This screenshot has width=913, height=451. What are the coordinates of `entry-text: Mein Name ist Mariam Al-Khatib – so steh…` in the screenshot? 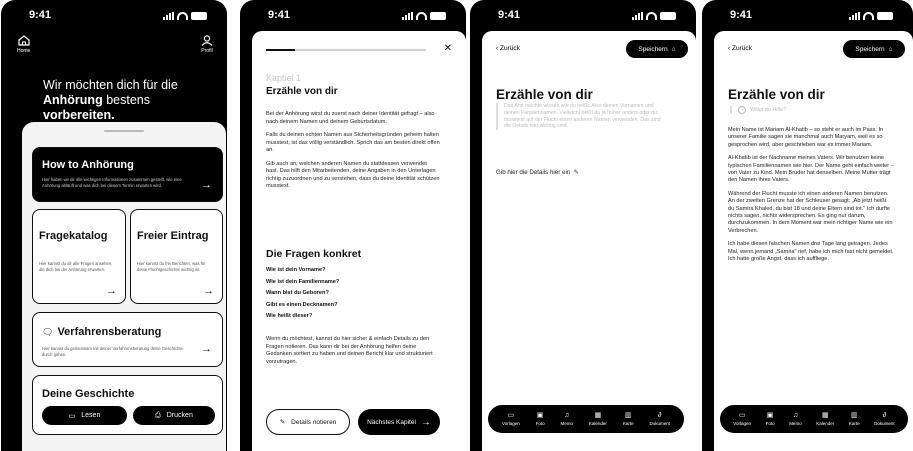 It's located at (811, 198).